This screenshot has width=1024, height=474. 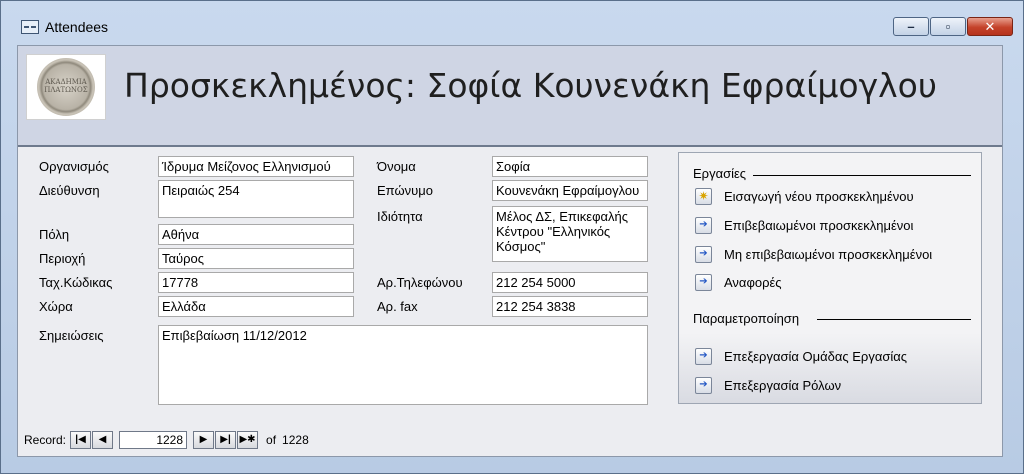 I want to click on next-record-icon: ▶, so click(x=203, y=439).